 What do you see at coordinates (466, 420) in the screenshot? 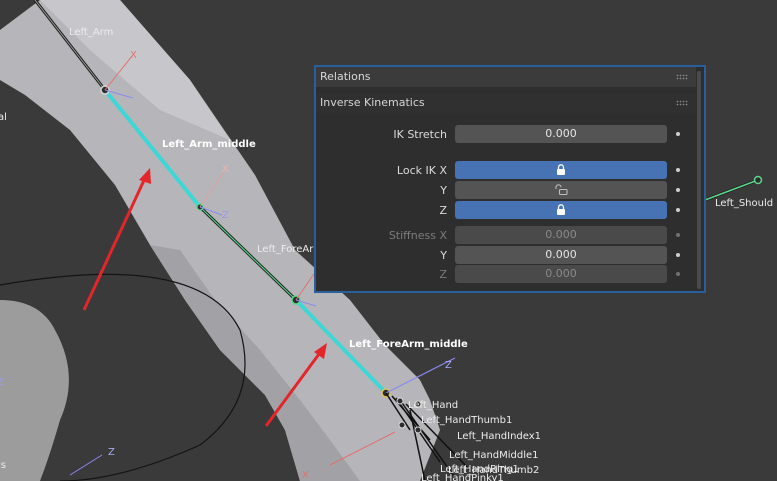
I see `bone-label-left-hand-thumb1: Left_HandThumb1` at bounding box center [466, 420].